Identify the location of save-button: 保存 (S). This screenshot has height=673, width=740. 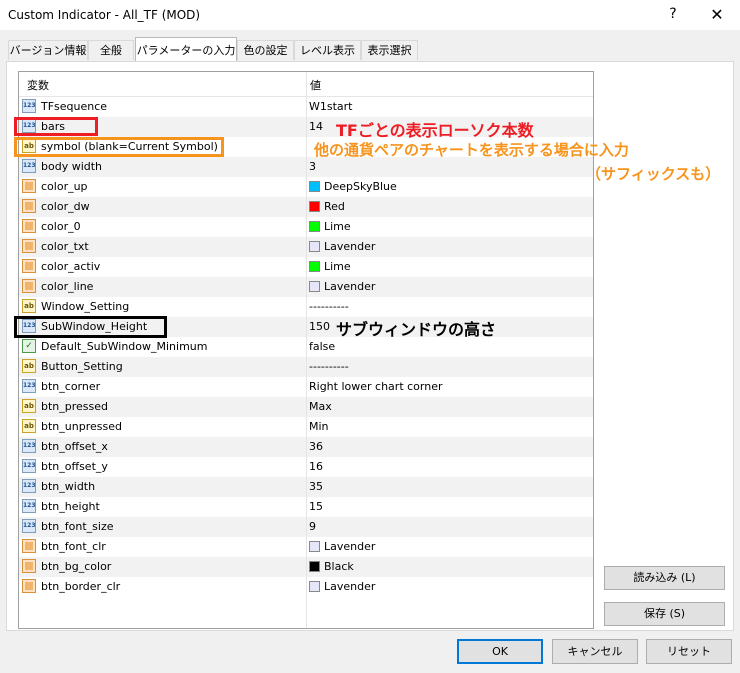
(664, 614).